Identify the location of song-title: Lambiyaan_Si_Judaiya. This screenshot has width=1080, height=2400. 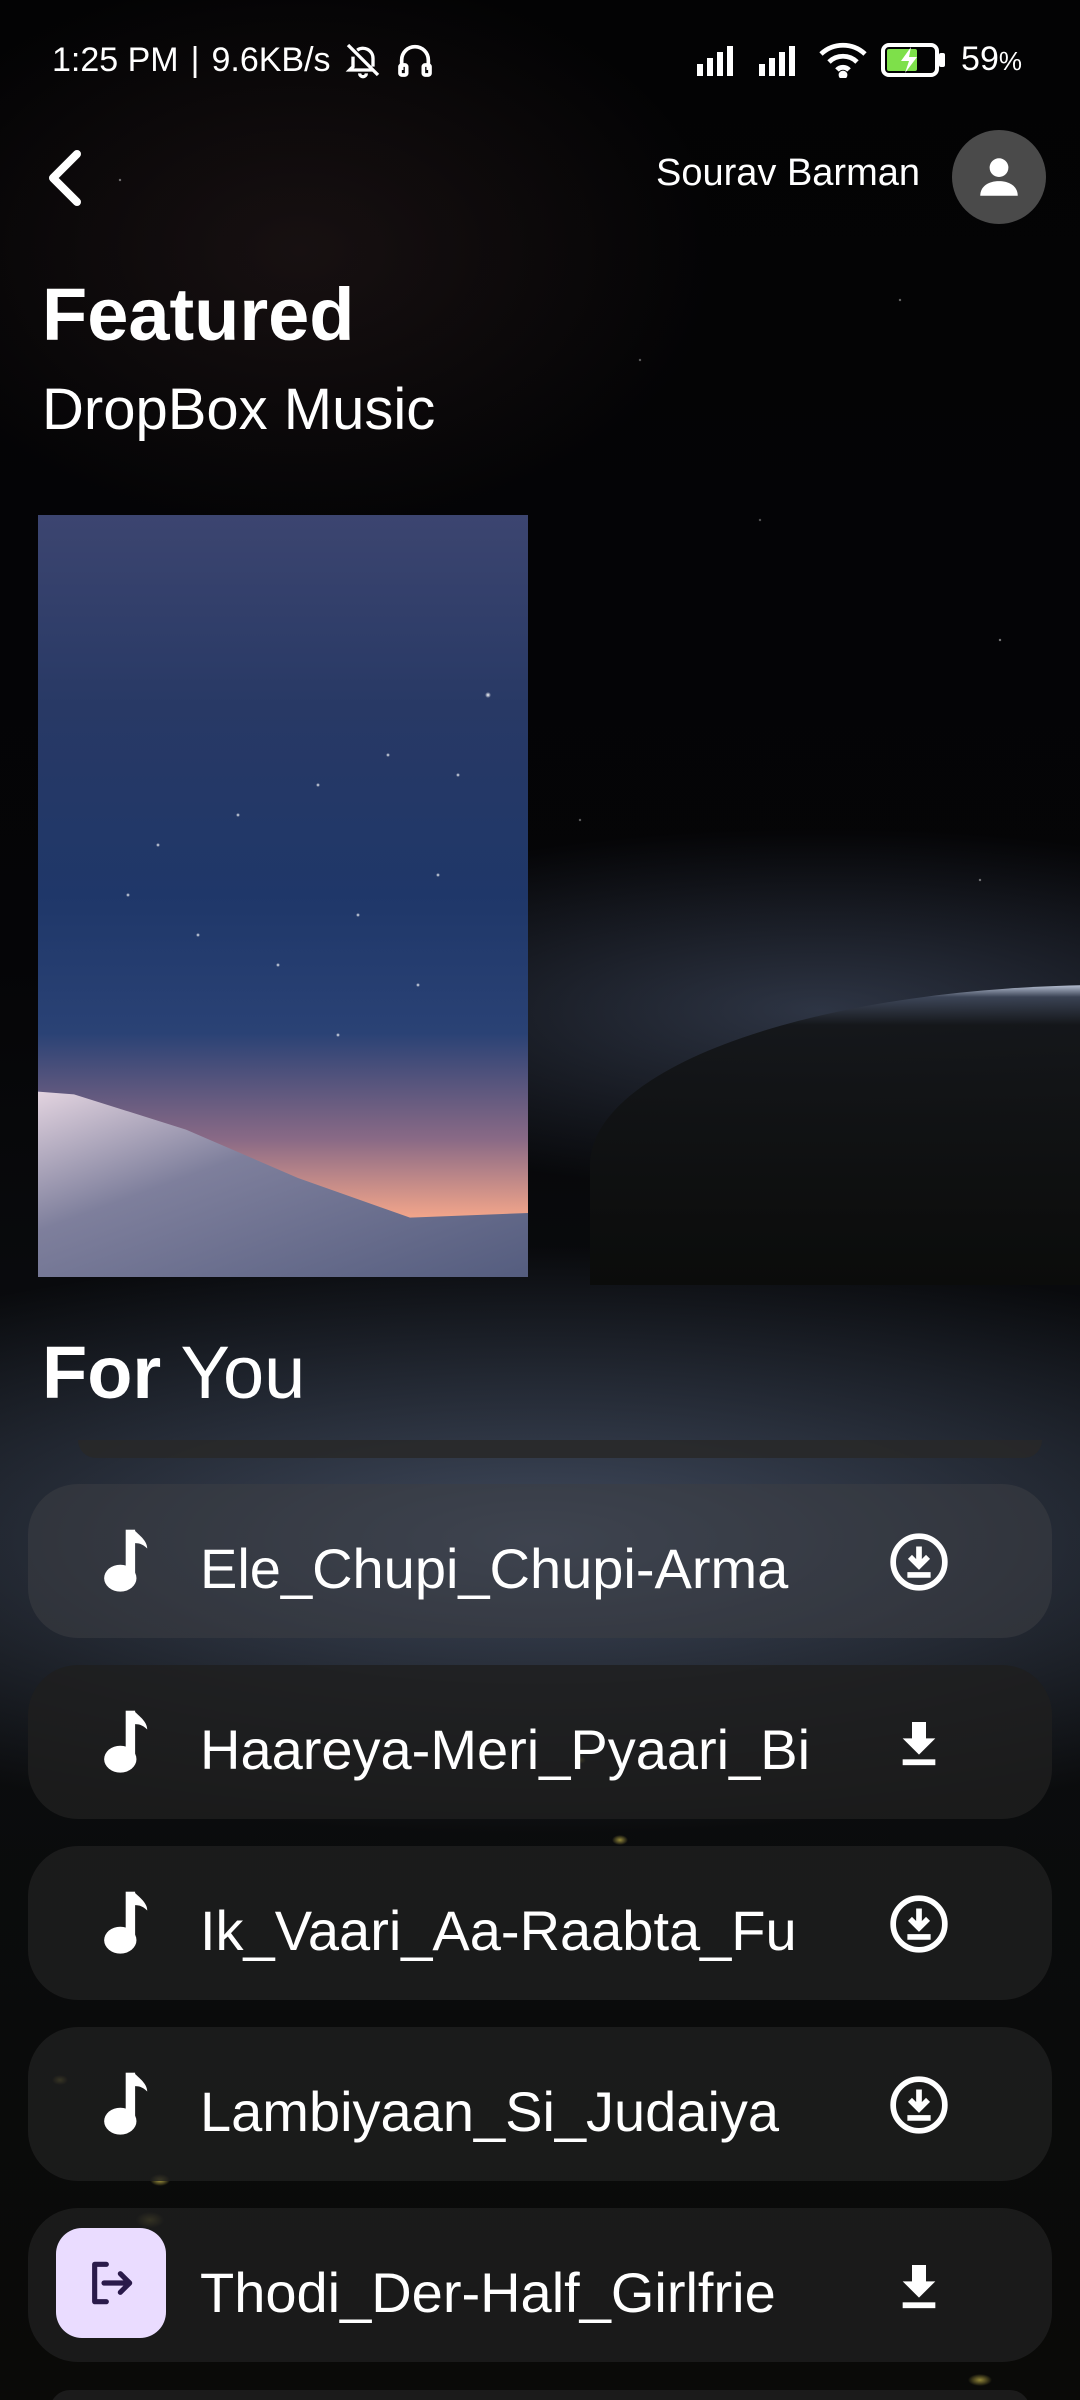
(490, 2111).